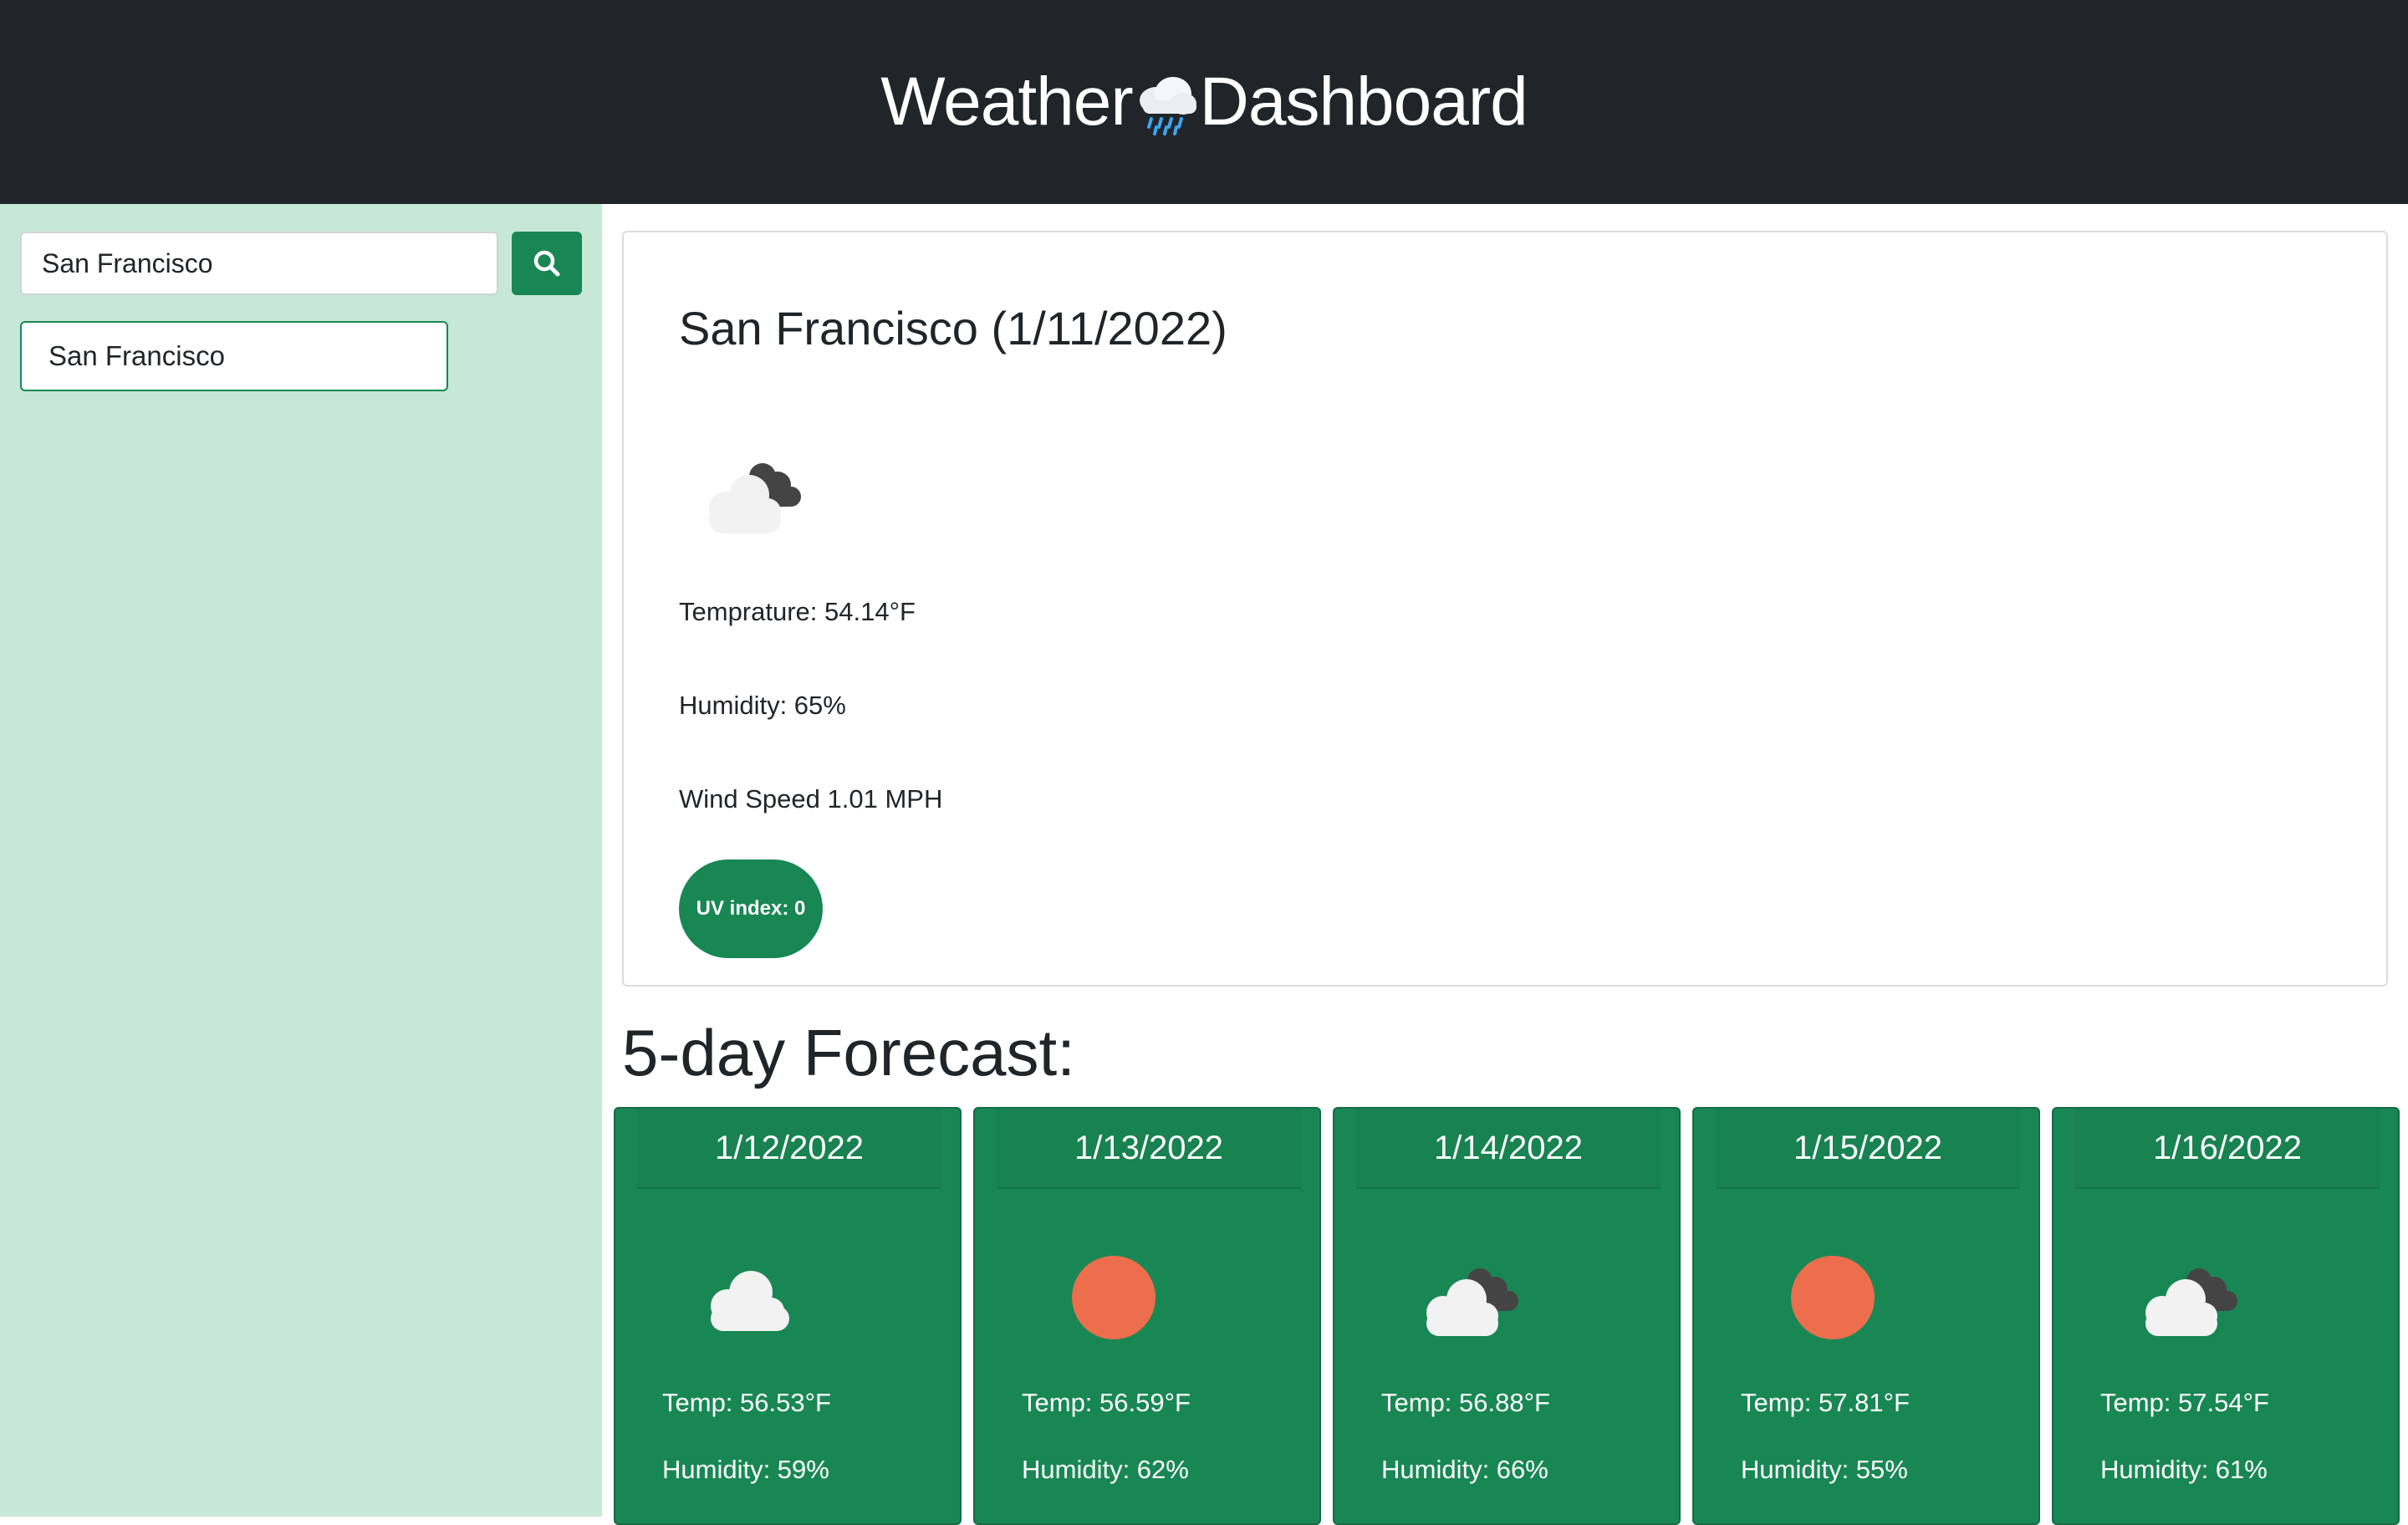 This screenshot has height=1525, width=2408. What do you see at coordinates (849, 1052) in the screenshot?
I see `forecast-heading: 5-day Forecast:` at bounding box center [849, 1052].